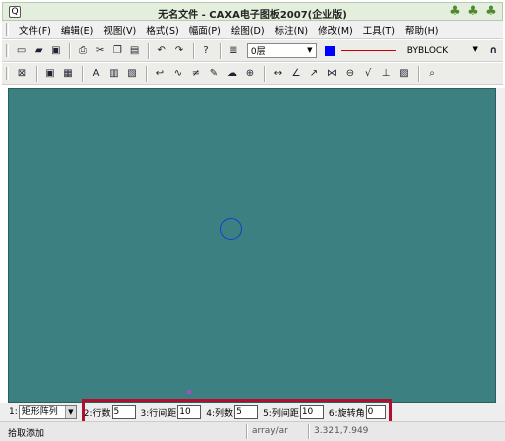 The height and width of the screenshot is (441, 505). I want to click on layer-select-value: 0层, so click(258, 52).